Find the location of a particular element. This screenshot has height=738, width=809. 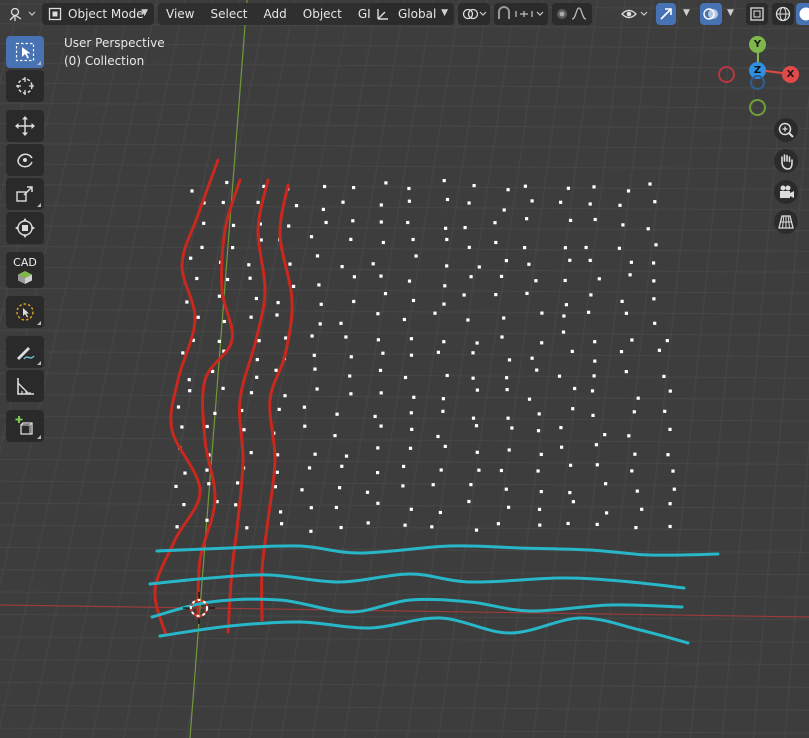

tool-select-box is located at coordinates (25, 52).